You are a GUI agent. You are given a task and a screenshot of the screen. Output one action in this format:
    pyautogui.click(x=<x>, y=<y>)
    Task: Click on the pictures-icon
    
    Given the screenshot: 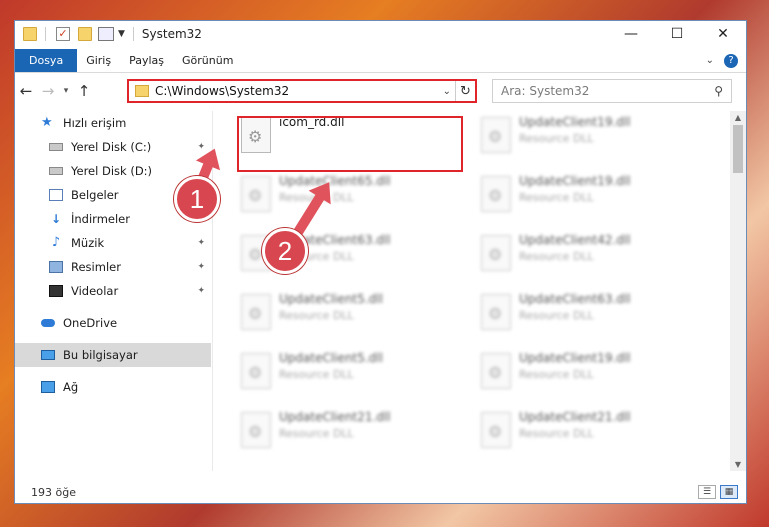 What is the action you would take?
    pyautogui.click(x=56, y=267)
    